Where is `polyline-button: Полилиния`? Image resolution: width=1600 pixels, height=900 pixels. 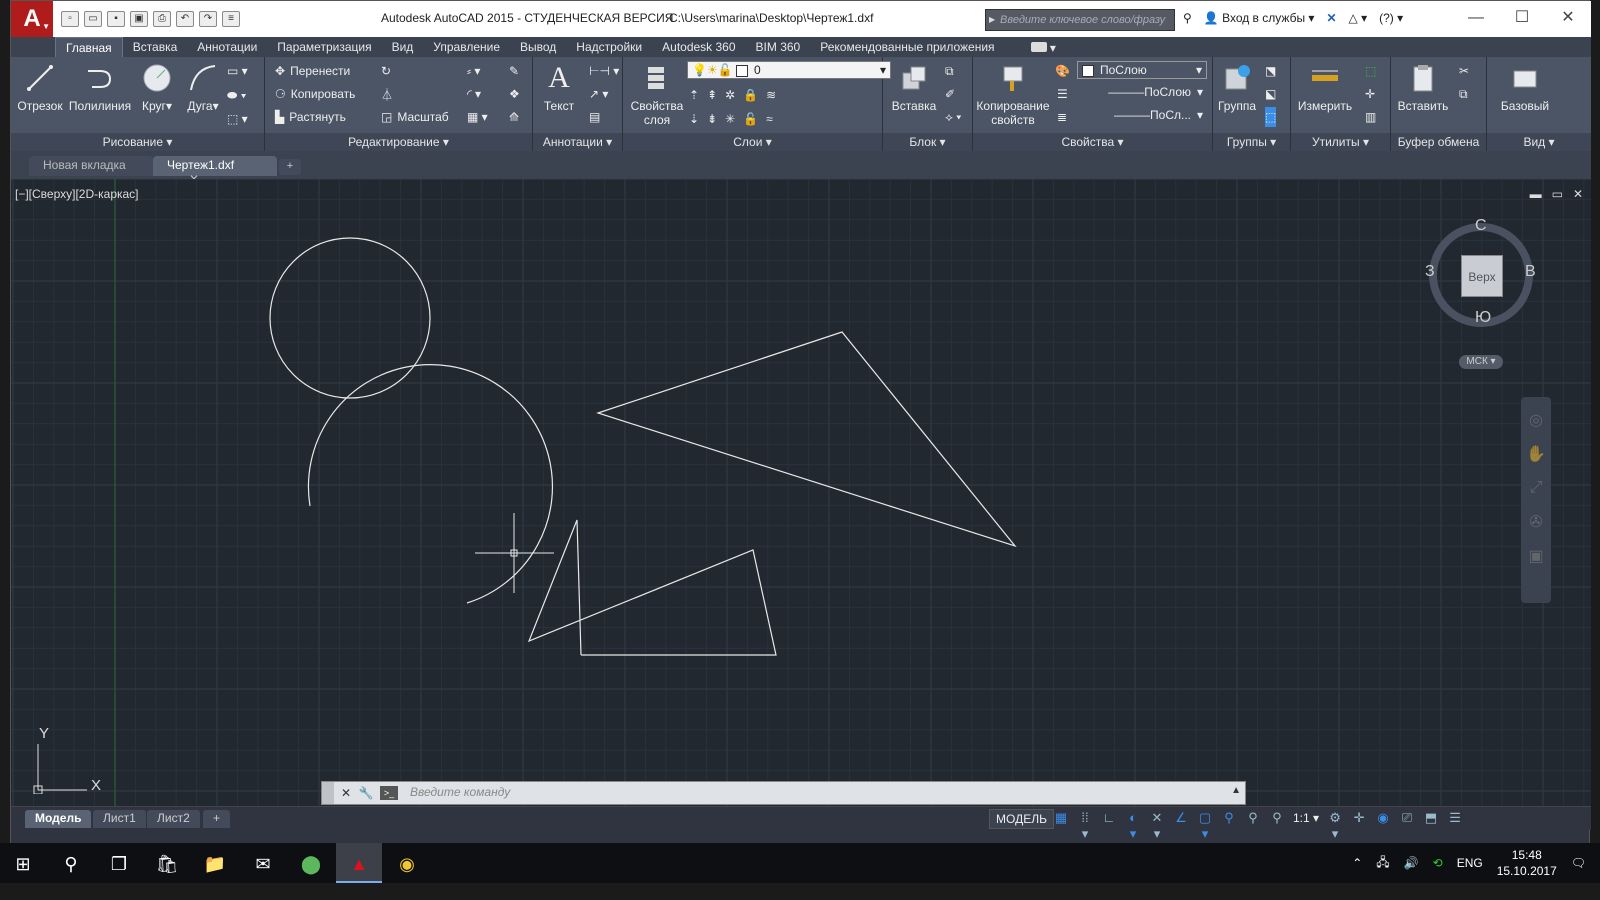
polyline-button: Полилиния is located at coordinates (100, 87).